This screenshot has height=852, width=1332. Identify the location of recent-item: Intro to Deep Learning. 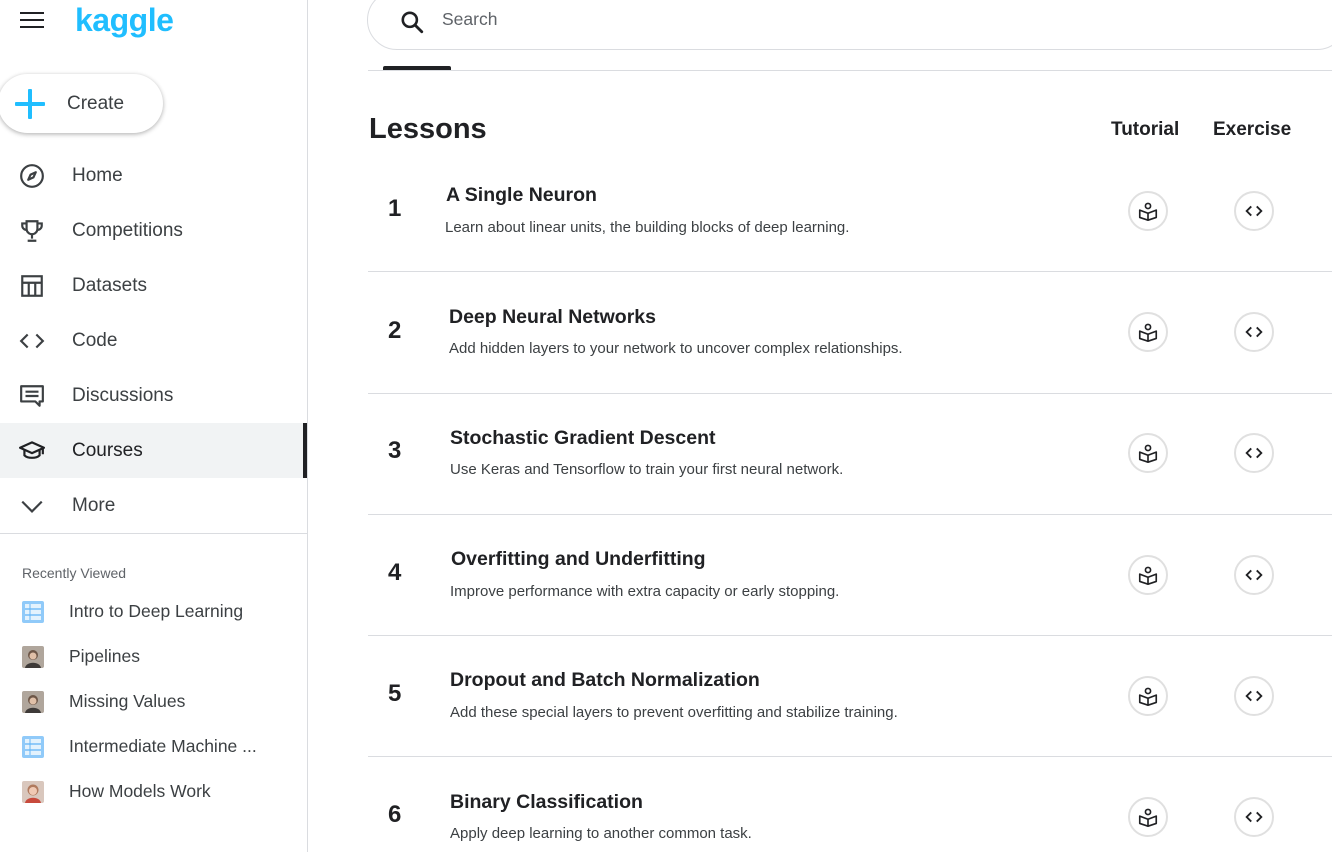
(153, 613).